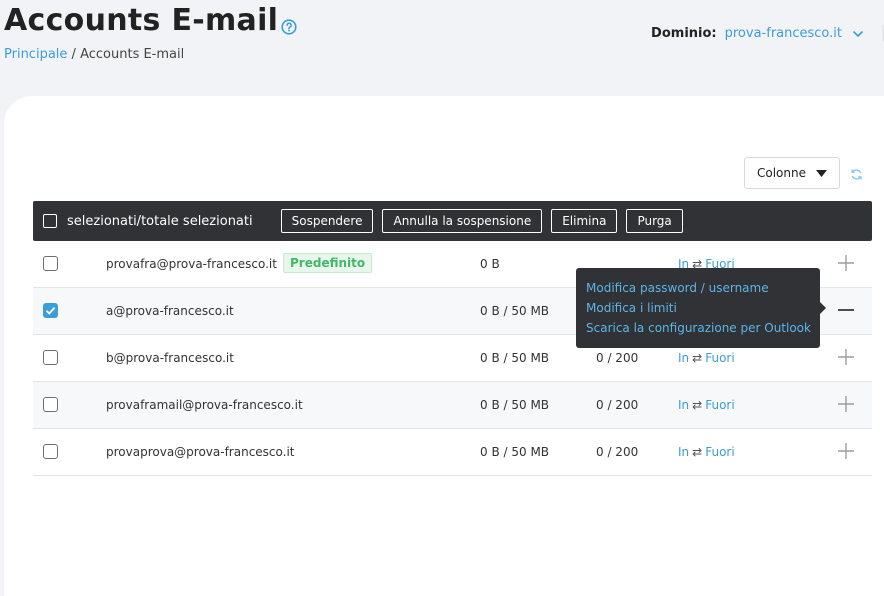  Describe the element at coordinates (160, 221) in the screenshot. I see `selection-label: selezionati/totale selezionati` at that location.